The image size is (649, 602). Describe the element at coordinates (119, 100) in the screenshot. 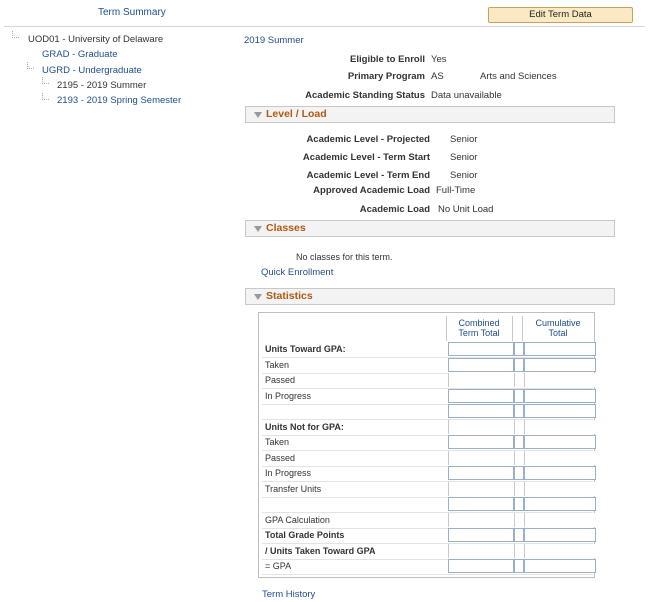

I see `tree-item-2193: 2193 - 2019 Spring Semester` at that location.